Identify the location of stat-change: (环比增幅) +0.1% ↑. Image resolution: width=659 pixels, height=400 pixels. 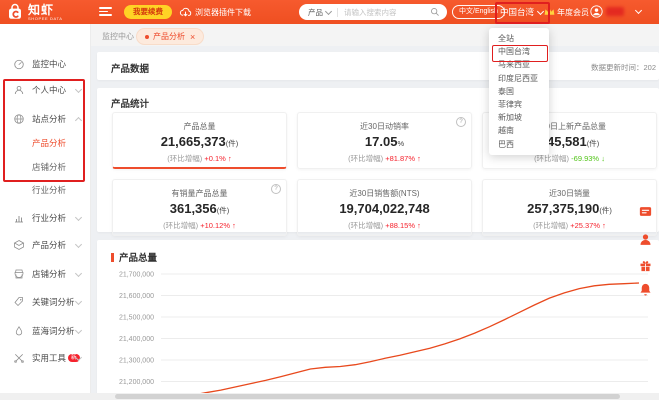
(199, 158).